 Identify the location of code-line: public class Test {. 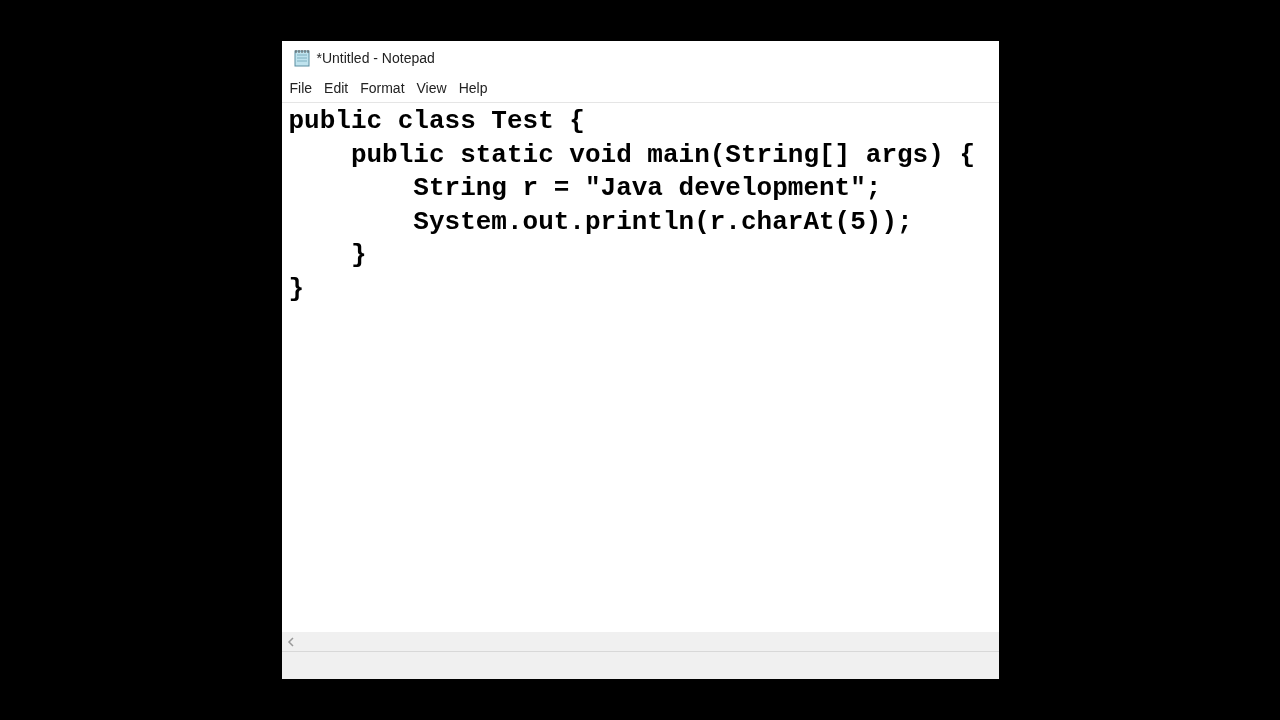
(436, 121).